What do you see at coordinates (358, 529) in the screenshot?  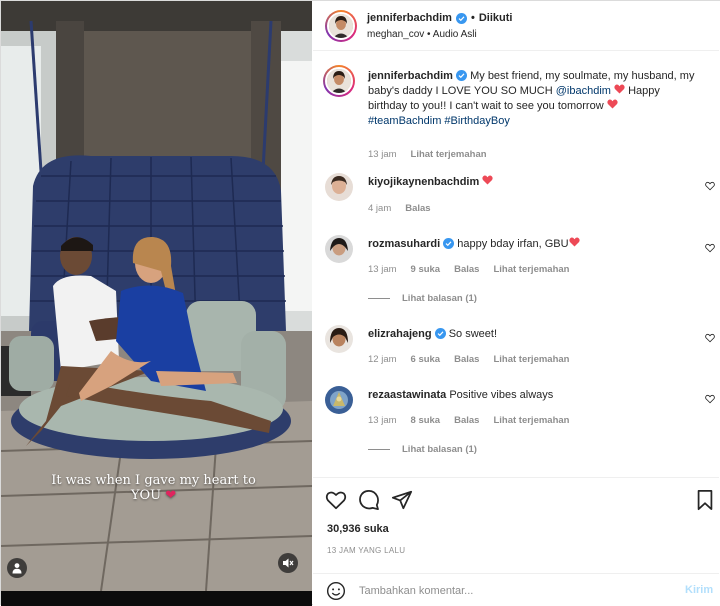 I see `likes-count: 30,936 suka` at bounding box center [358, 529].